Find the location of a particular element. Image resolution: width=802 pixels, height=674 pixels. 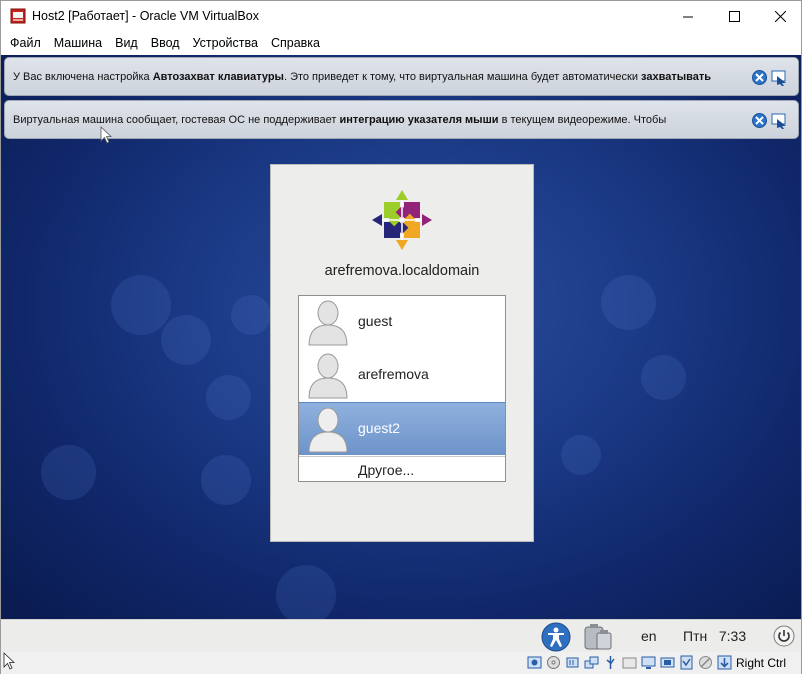

minimize-icon is located at coordinates (687, 16).